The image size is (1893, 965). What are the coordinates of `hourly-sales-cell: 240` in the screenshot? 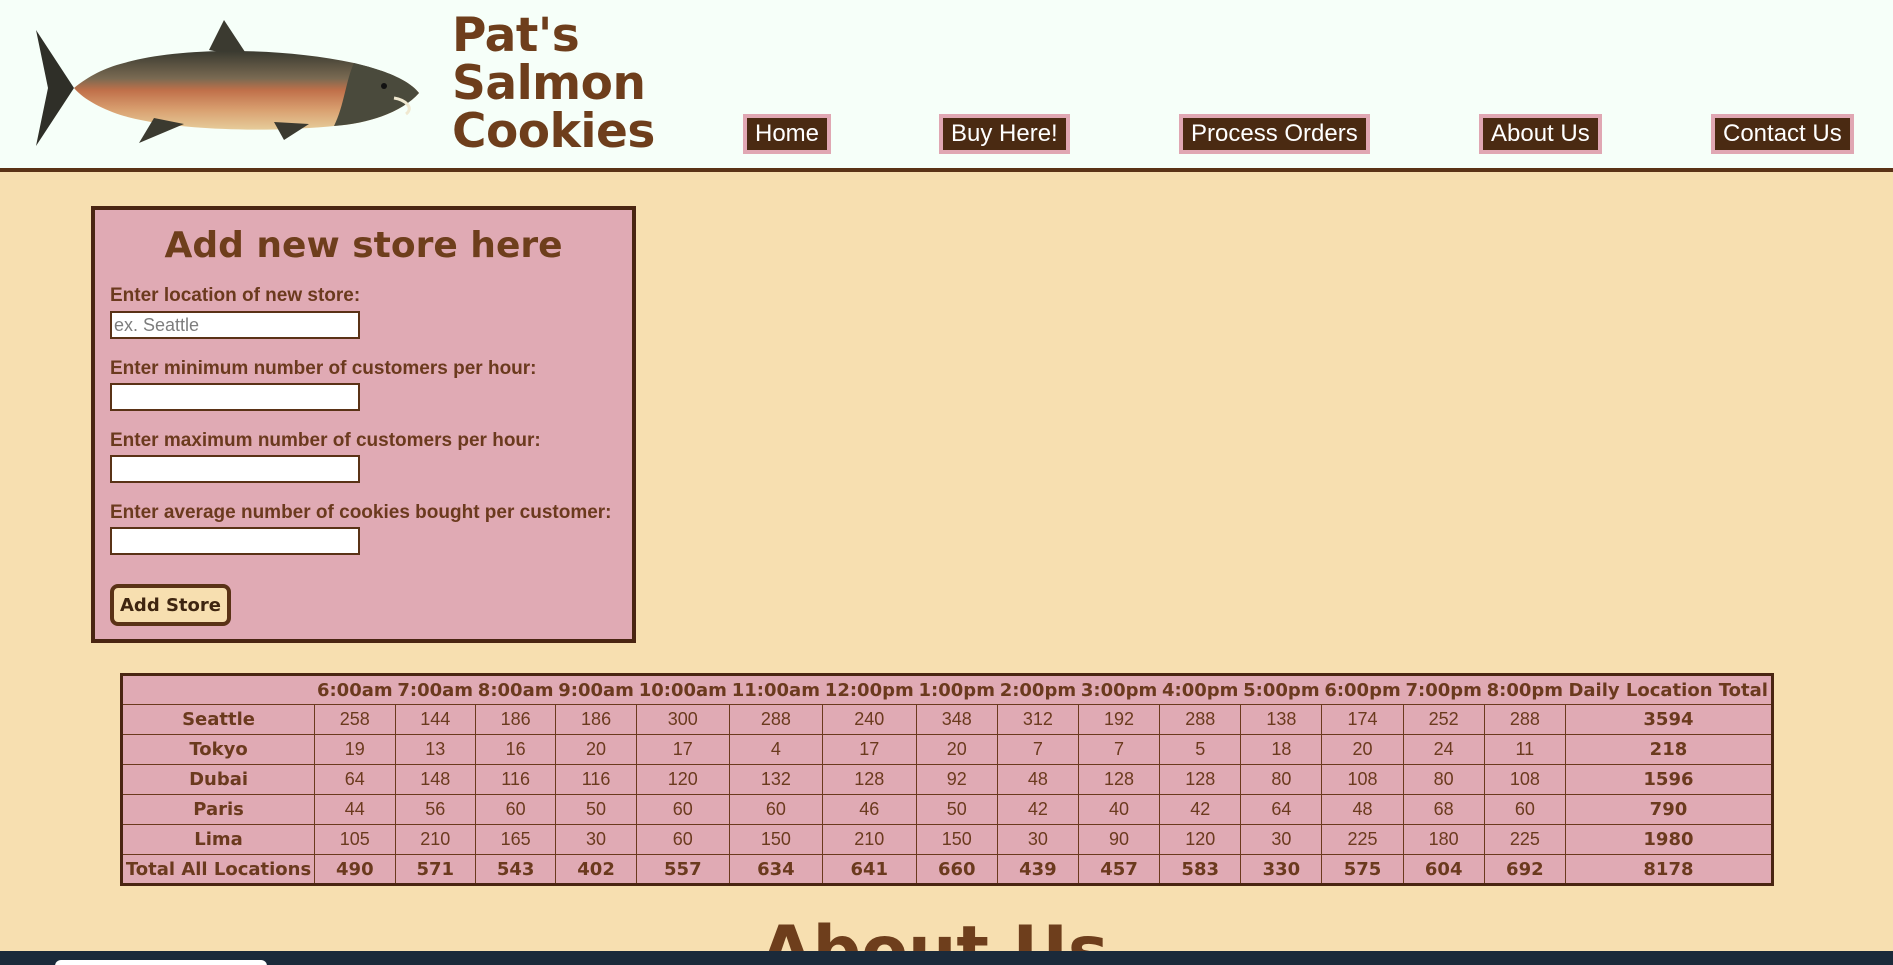 It's located at (869, 719).